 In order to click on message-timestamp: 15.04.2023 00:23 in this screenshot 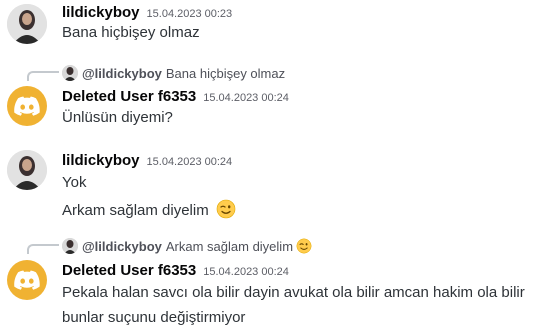, I will do `click(189, 14)`.